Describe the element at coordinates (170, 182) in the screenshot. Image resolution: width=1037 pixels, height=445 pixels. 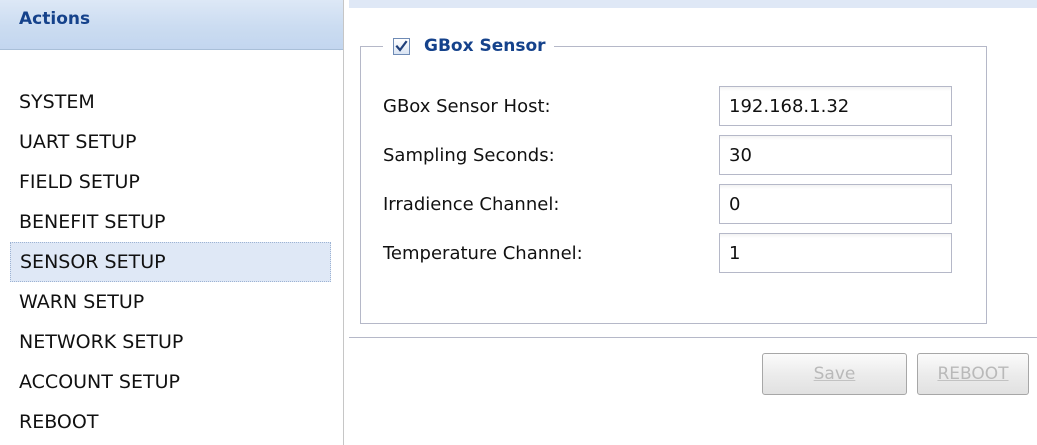
I see `sidebar-item-field-setup: FIELD SETUP` at that location.